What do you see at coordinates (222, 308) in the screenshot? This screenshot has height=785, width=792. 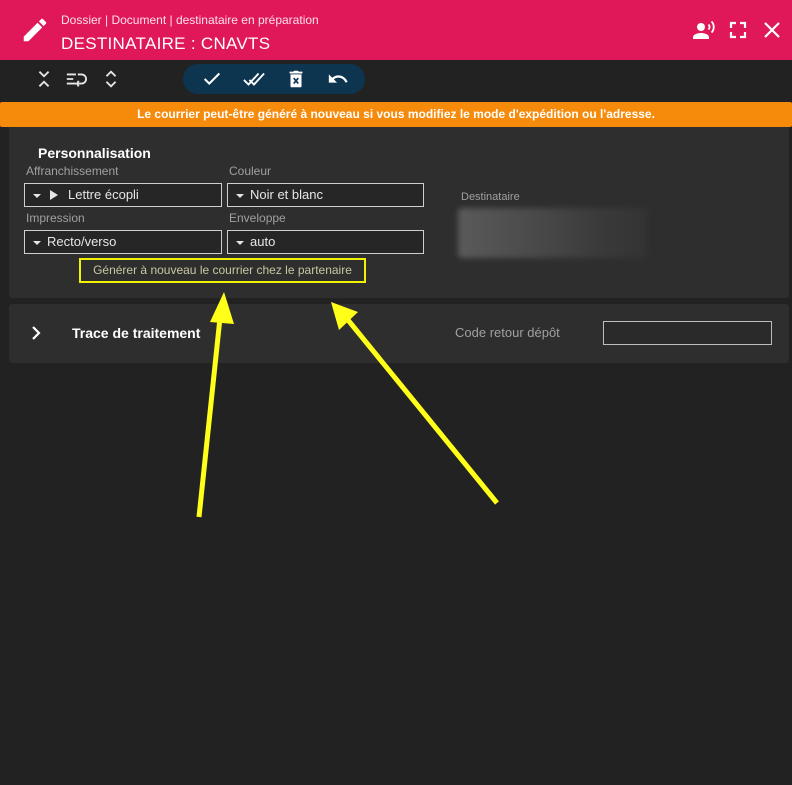 I see `arrowhead-left` at bounding box center [222, 308].